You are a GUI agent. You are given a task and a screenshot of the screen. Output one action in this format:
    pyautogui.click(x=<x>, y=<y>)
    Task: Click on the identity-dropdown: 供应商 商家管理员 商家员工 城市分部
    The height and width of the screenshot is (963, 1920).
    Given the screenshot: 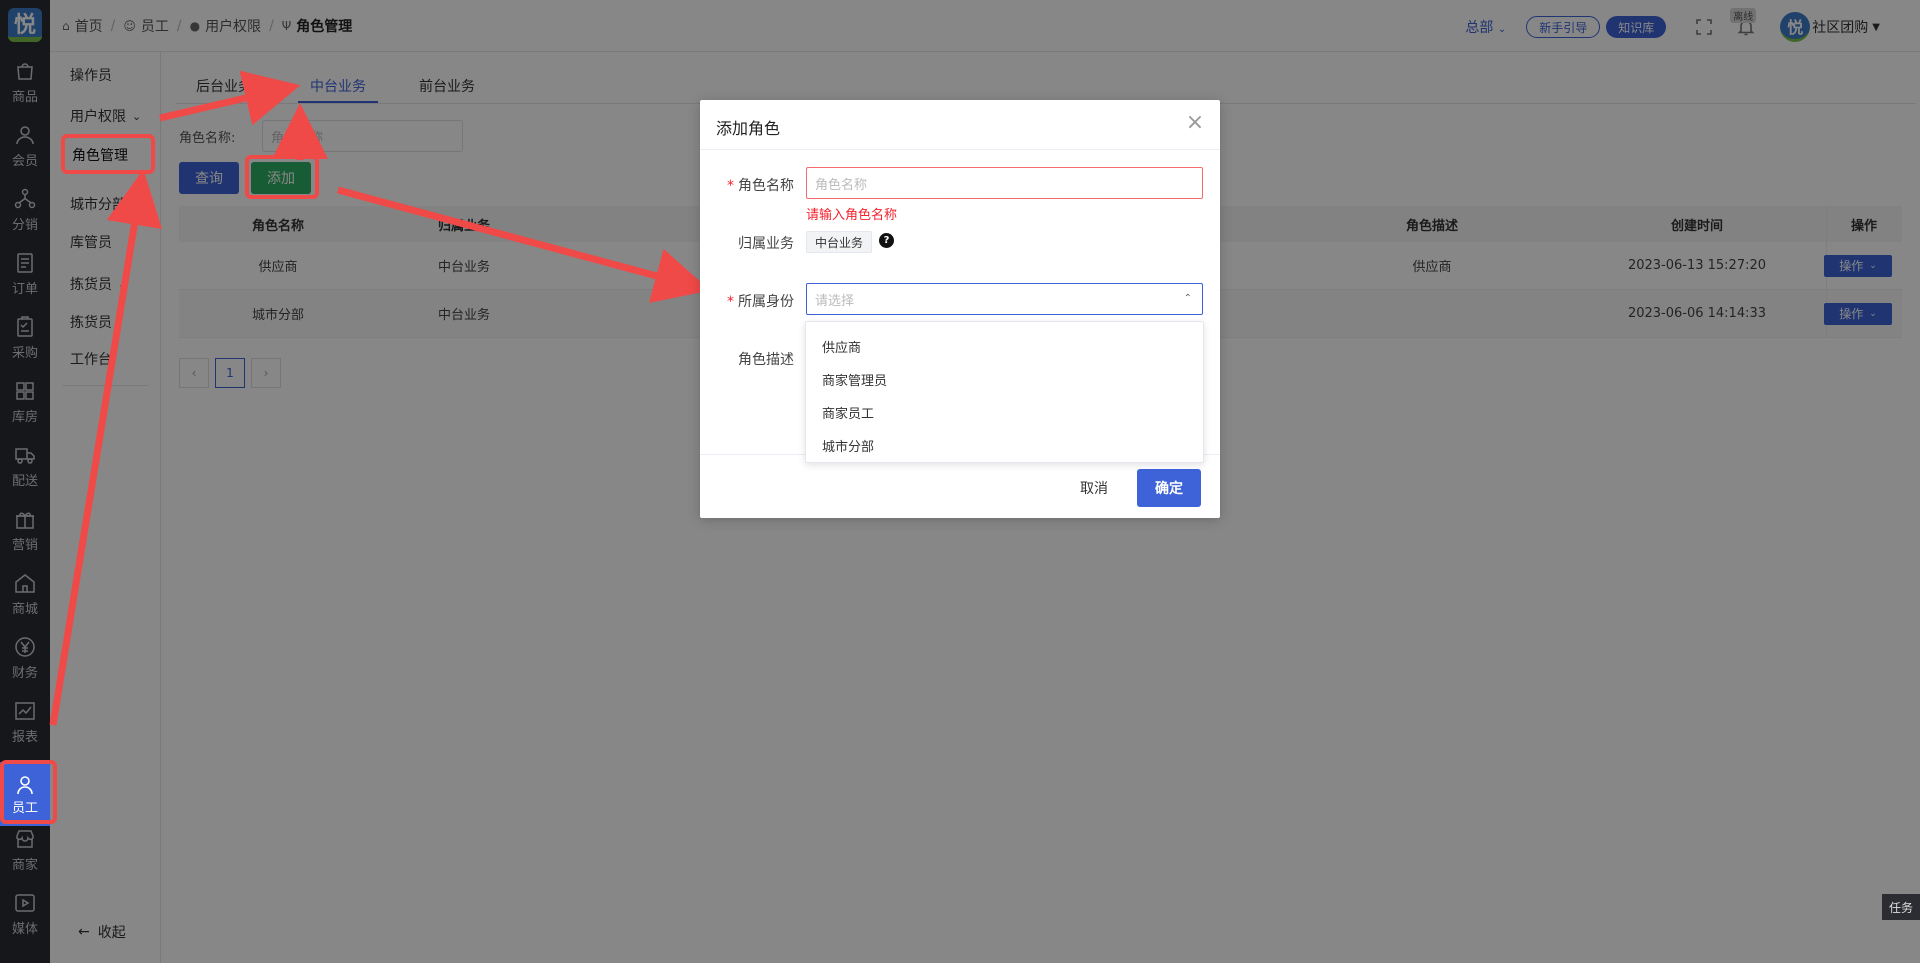 What is the action you would take?
    pyautogui.click(x=1004, y=392)
    